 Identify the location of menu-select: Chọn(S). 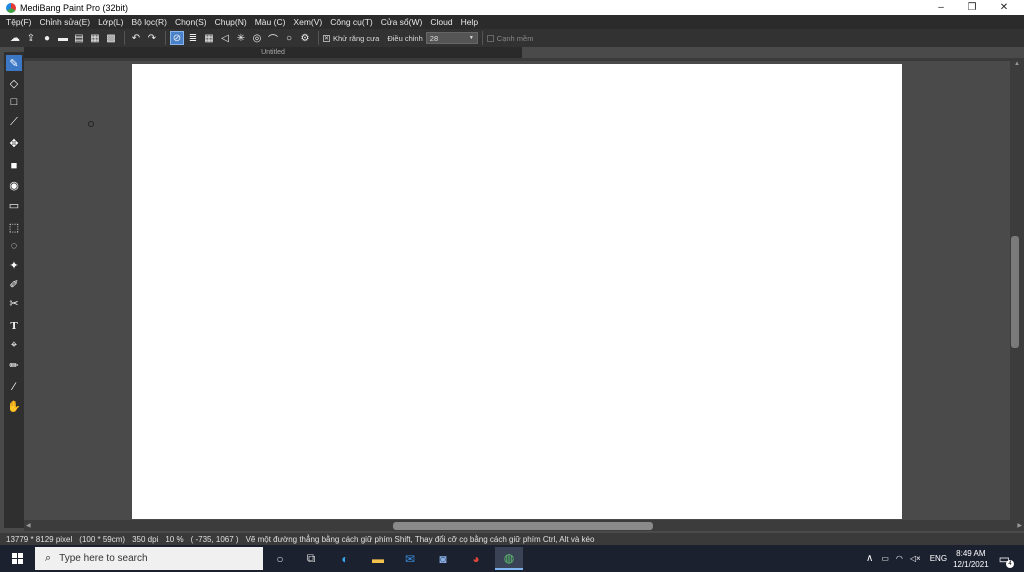
(191, 22).